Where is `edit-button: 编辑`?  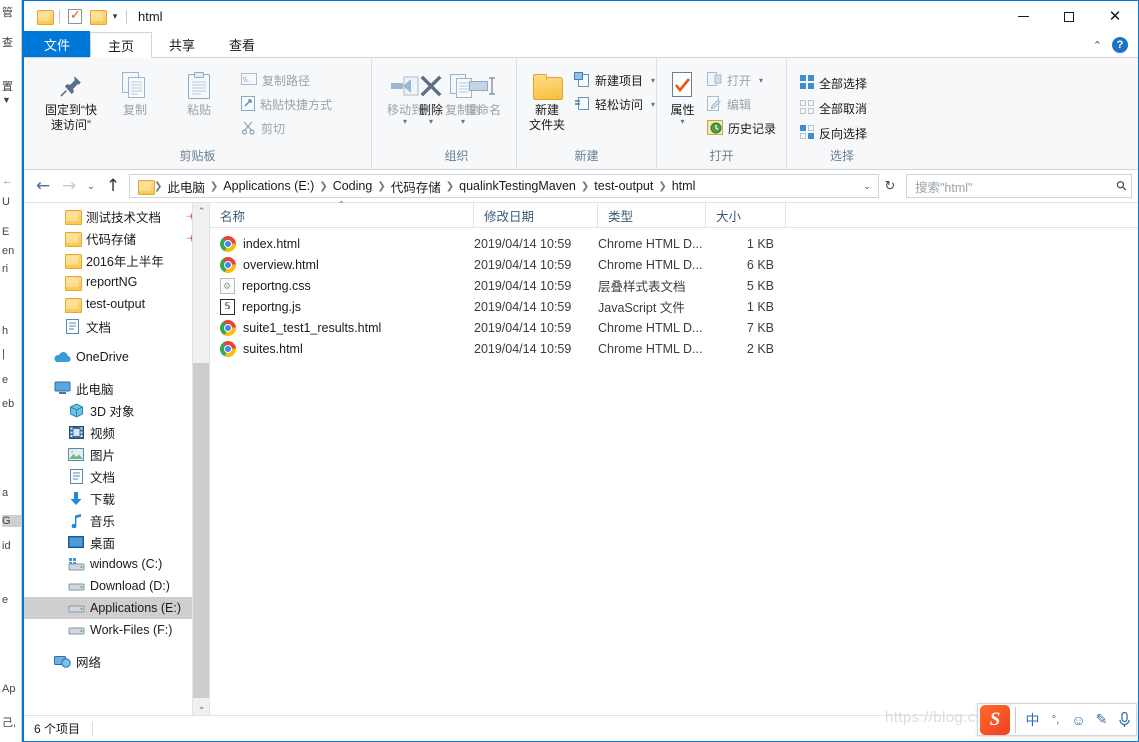 edit-button: 编辑 is located at coordinates (741, 104).